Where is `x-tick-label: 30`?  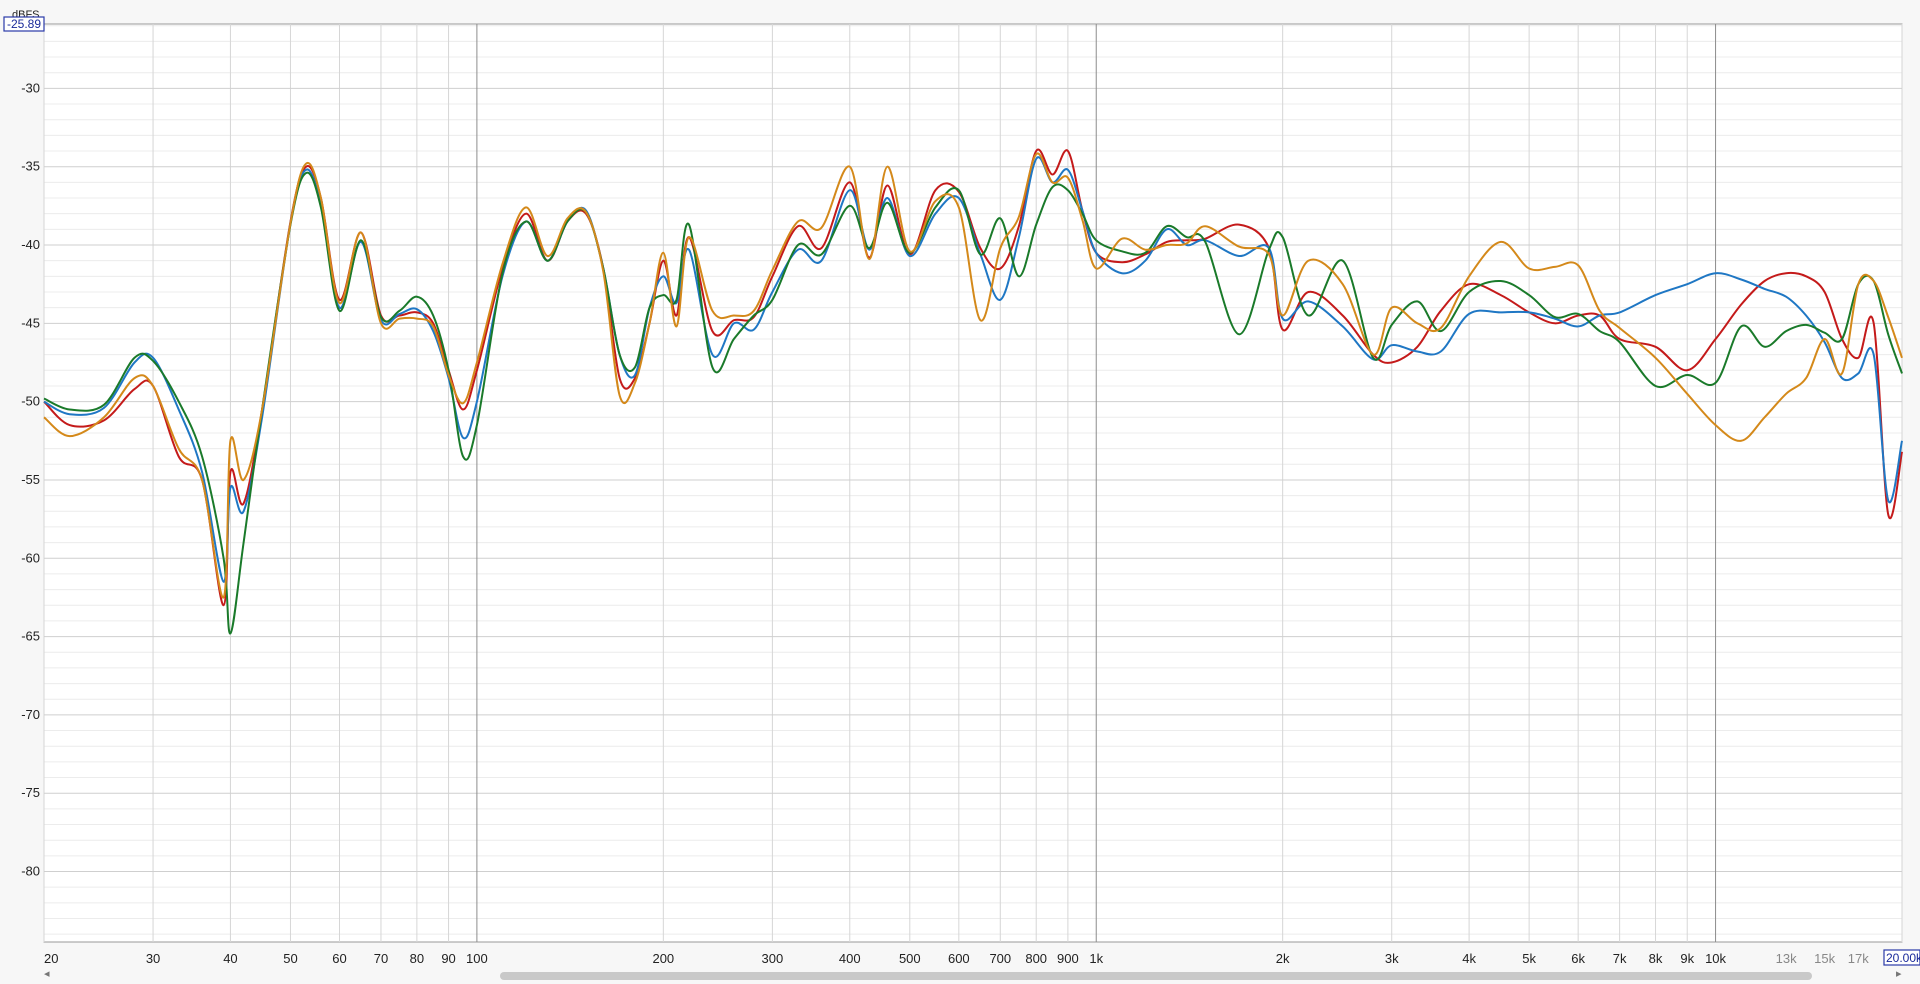 x-tick-label: 30 is located at coordinates (153, 958).